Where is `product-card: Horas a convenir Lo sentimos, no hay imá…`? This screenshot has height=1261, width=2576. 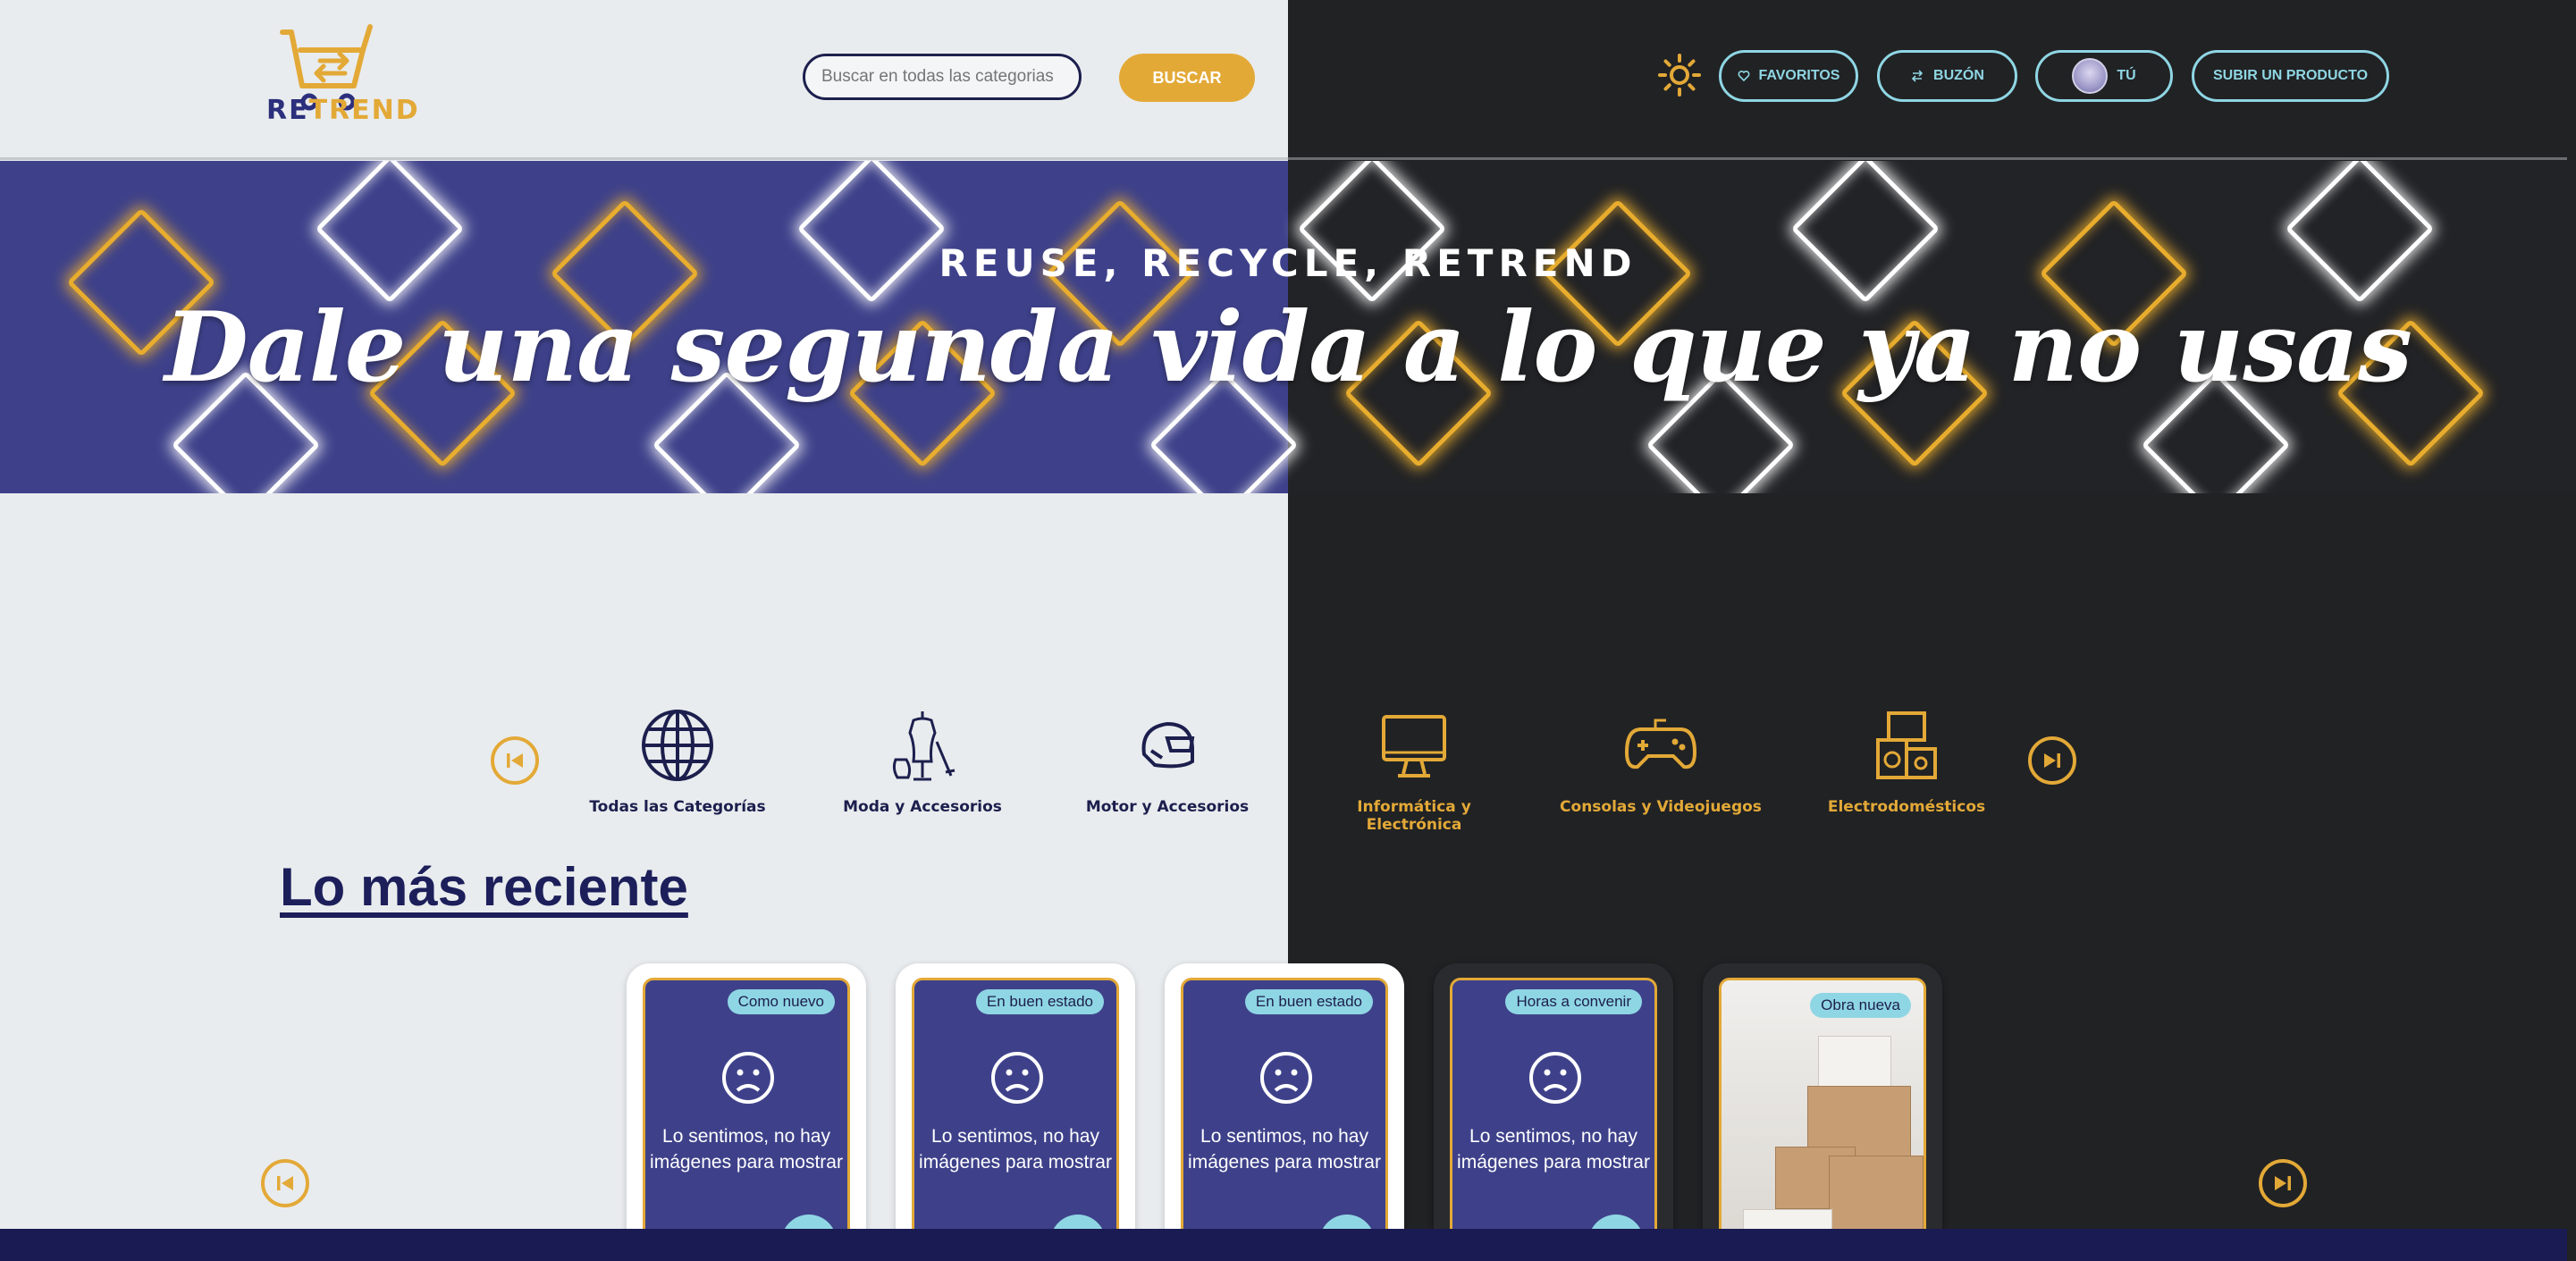
product-card: Horas a convenir Lo sentimos, no hay imá… is located at coordinates (1554, 1112).